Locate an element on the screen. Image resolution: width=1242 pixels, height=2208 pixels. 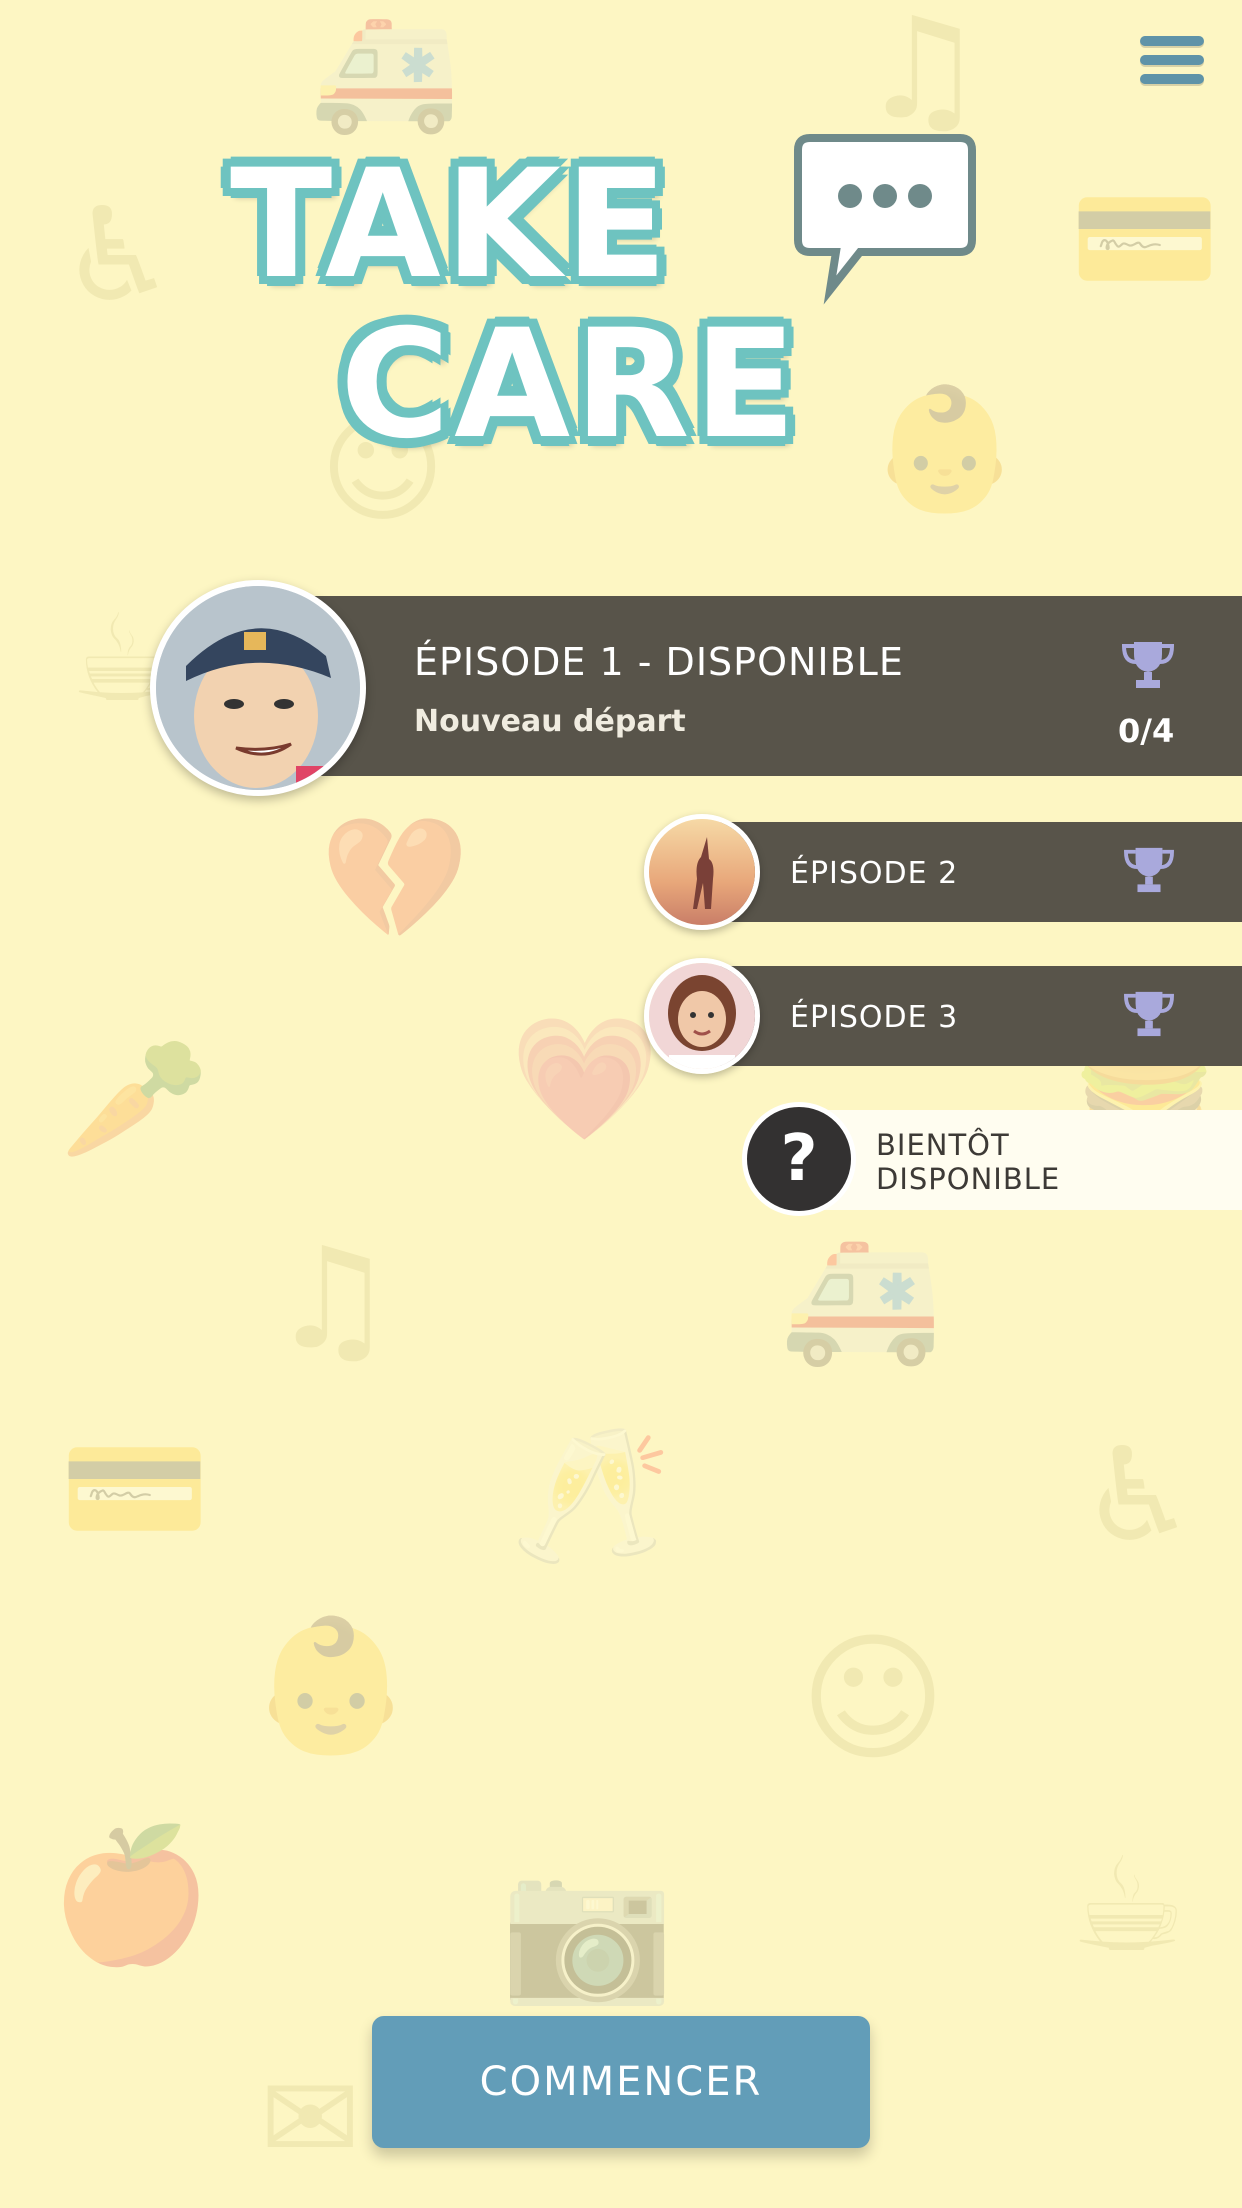
coming-soon-line-2: DISPONIBLE is located at coordinates (968, 1179).